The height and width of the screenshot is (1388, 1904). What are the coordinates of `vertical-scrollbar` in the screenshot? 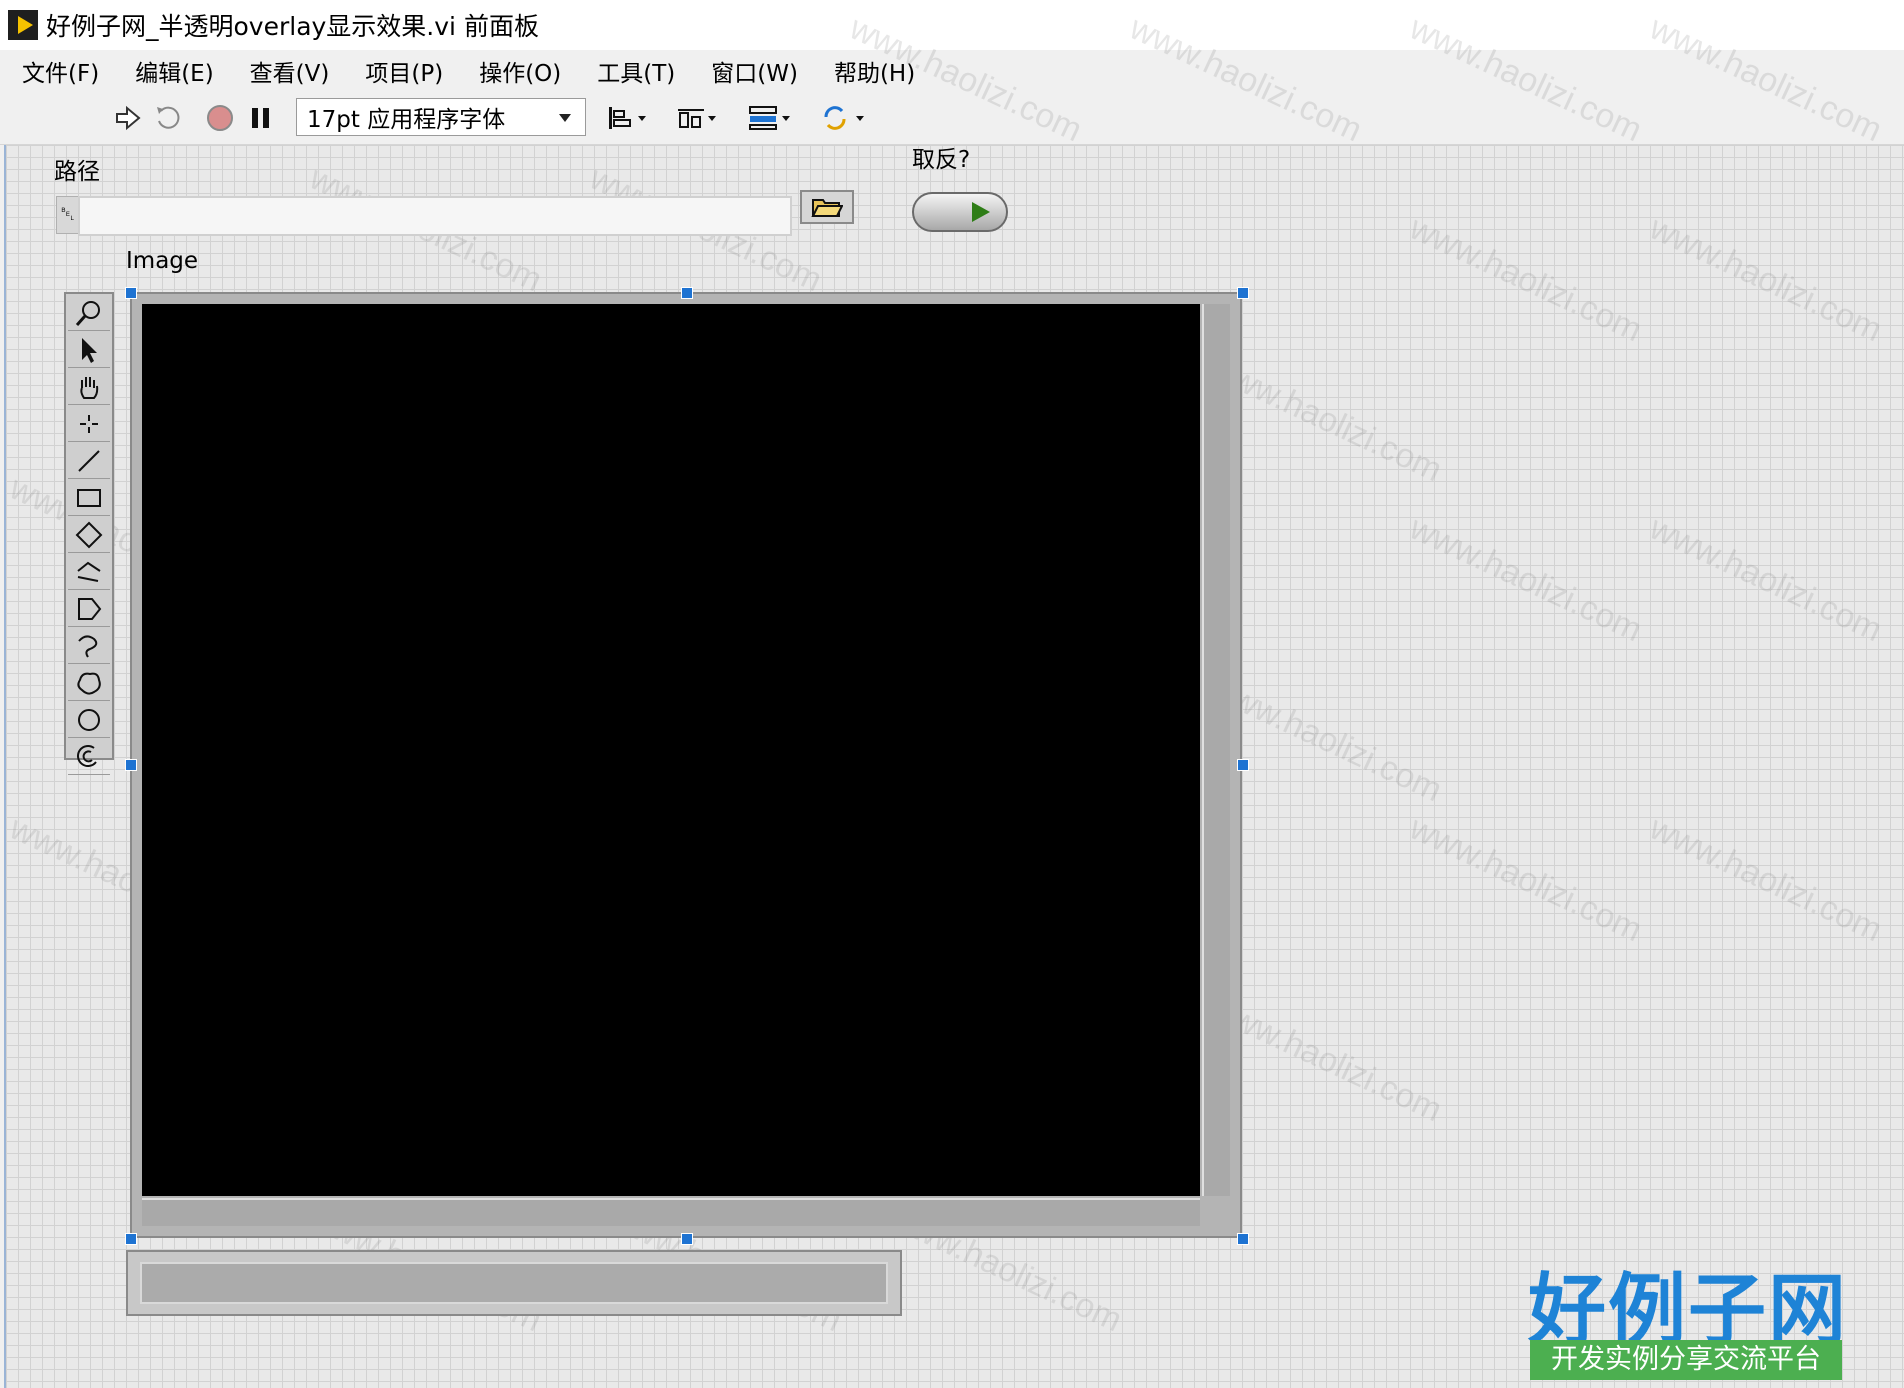 It's located at (1216, 750).